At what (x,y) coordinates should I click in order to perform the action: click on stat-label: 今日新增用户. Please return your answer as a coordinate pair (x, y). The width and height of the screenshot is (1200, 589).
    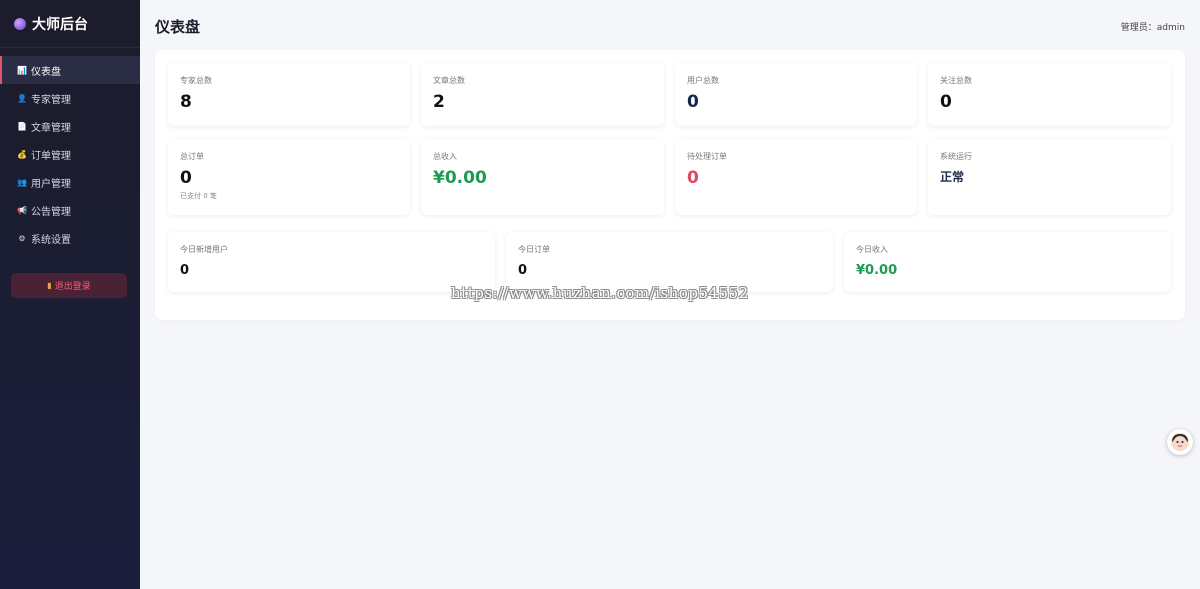
    Looking at the image, I should click on (204, 249).